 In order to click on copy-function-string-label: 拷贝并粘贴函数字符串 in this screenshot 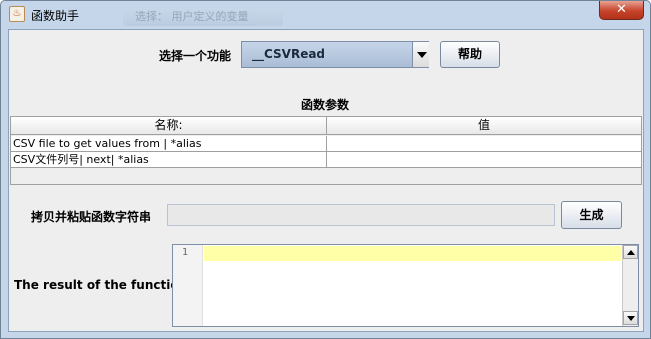, I will do `click(91, 217)`.